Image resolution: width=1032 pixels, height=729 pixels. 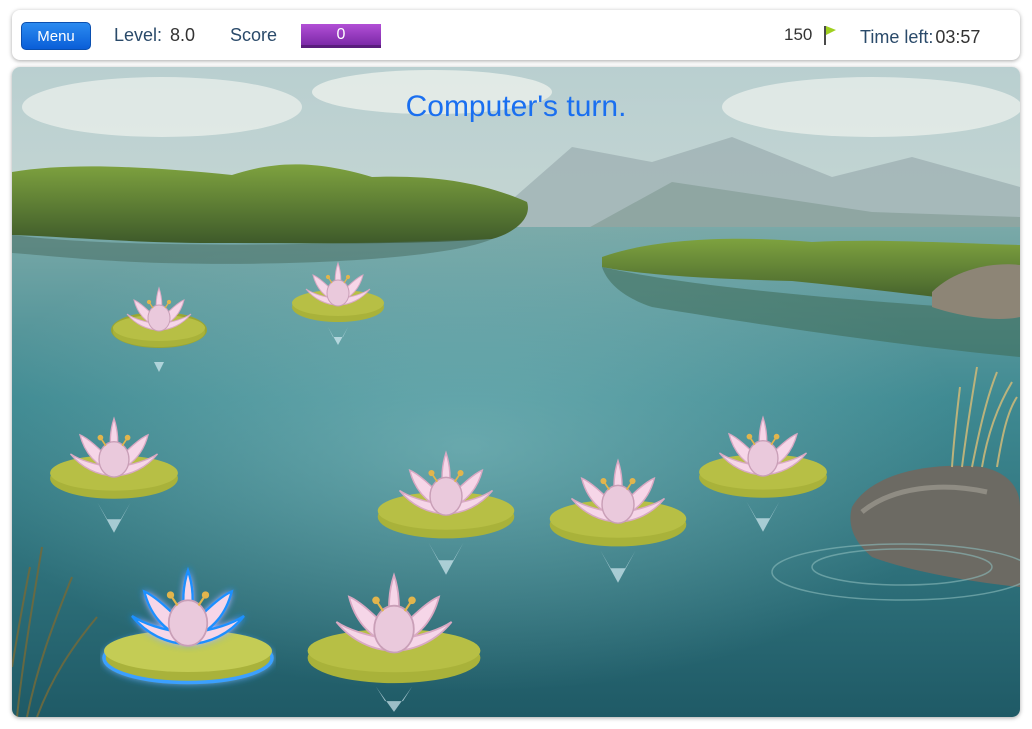 I want to click on level-value: 8.0, so click(x=183, y=35).